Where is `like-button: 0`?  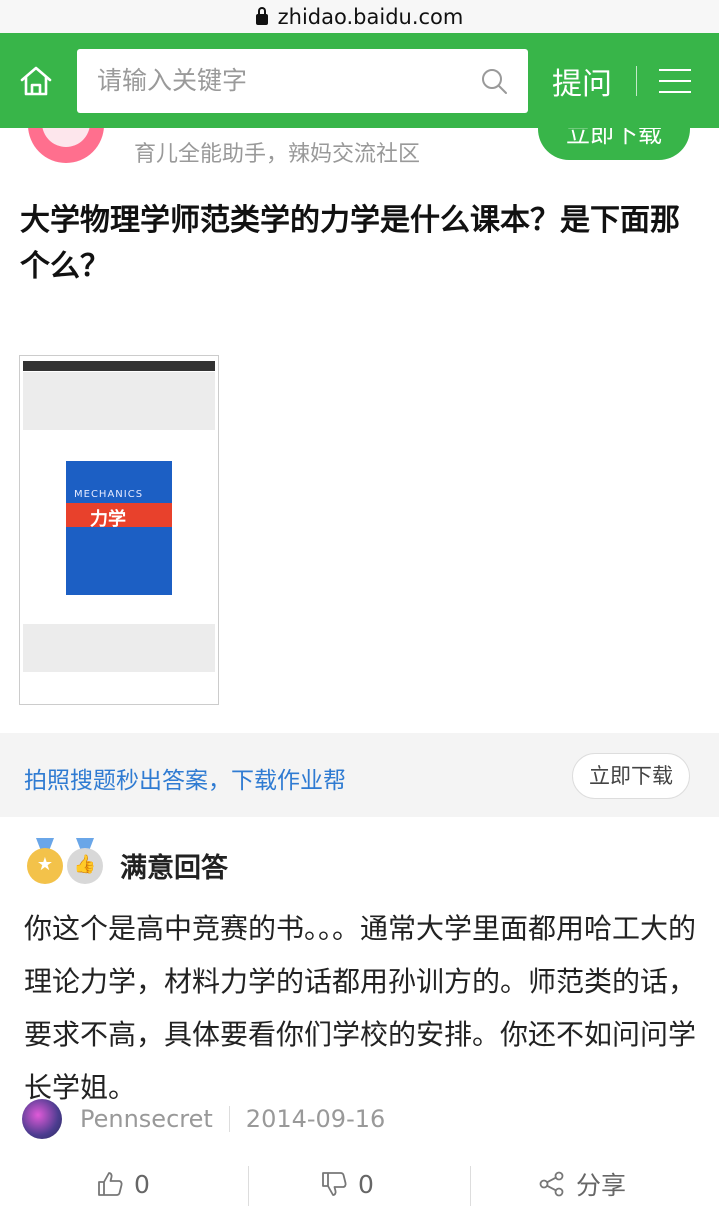 like-button: 0 is located at coordinates (123, 1184).